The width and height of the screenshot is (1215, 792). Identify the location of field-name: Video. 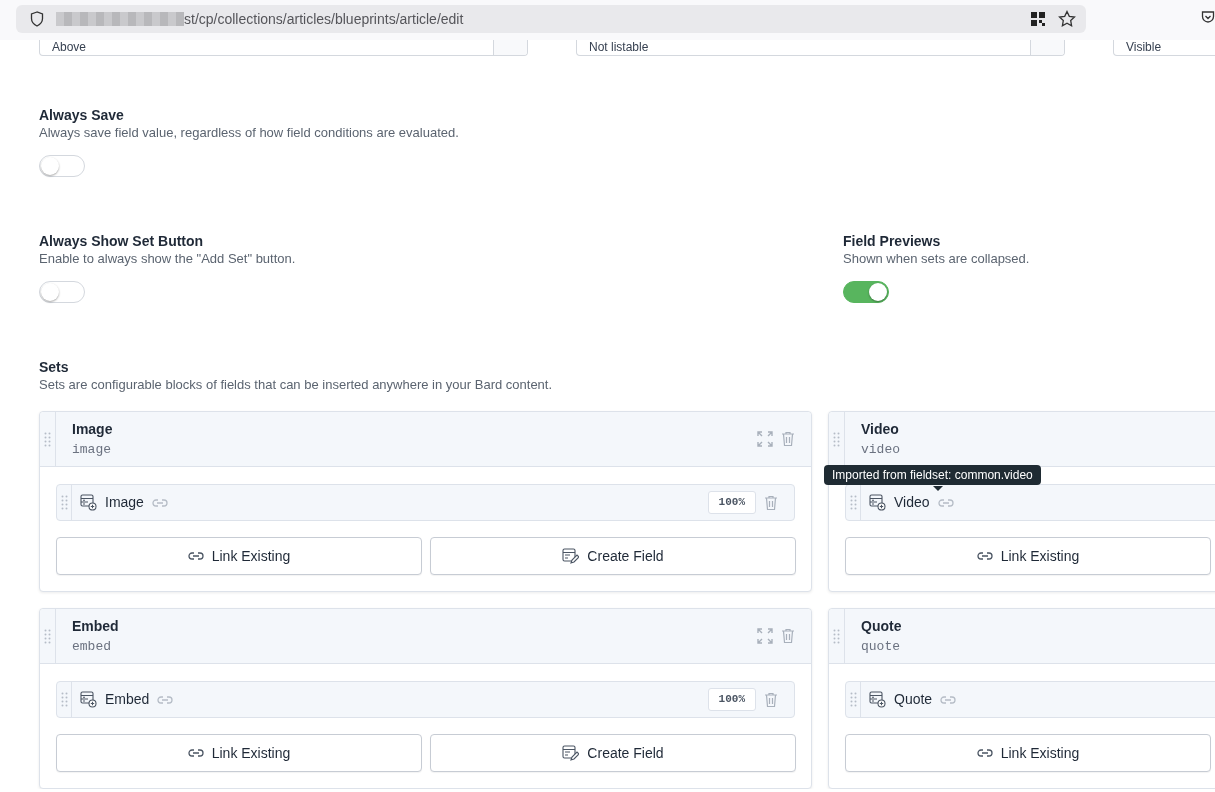
(912, 502).